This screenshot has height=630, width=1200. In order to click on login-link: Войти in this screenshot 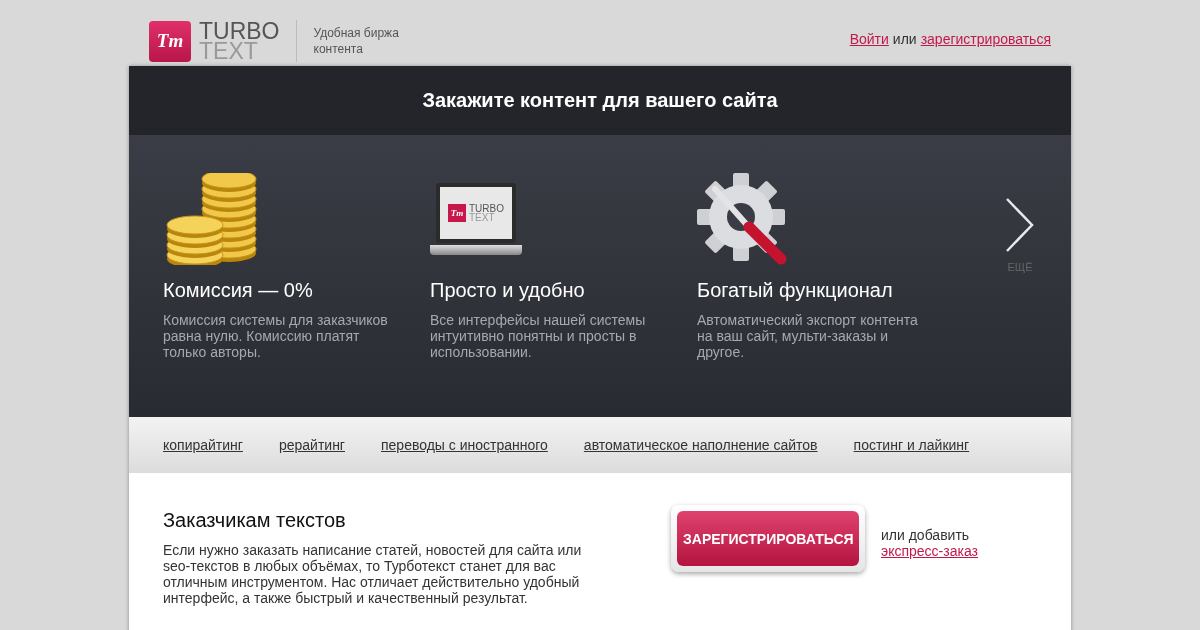, I will do `click(869, 39)`.